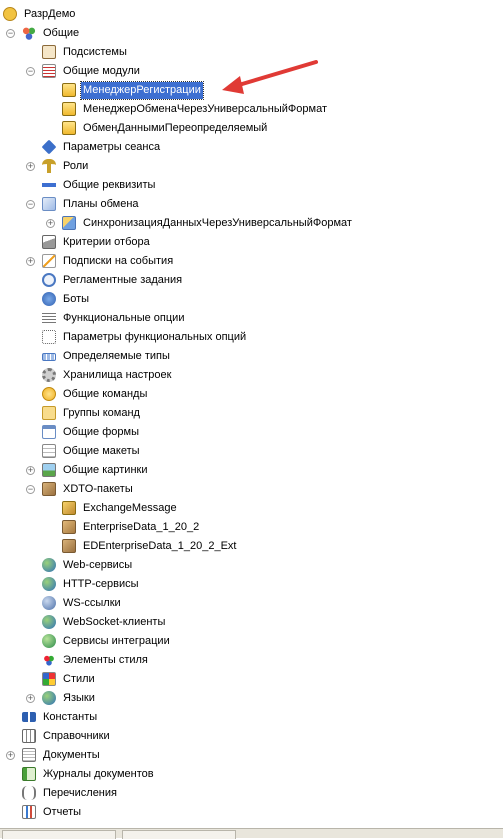 The image size is (503, 839). What do you see at coordinates (101, 413) in the screenshot?
I see `tree-label: Группы команд` at bounding box center [101, 413].